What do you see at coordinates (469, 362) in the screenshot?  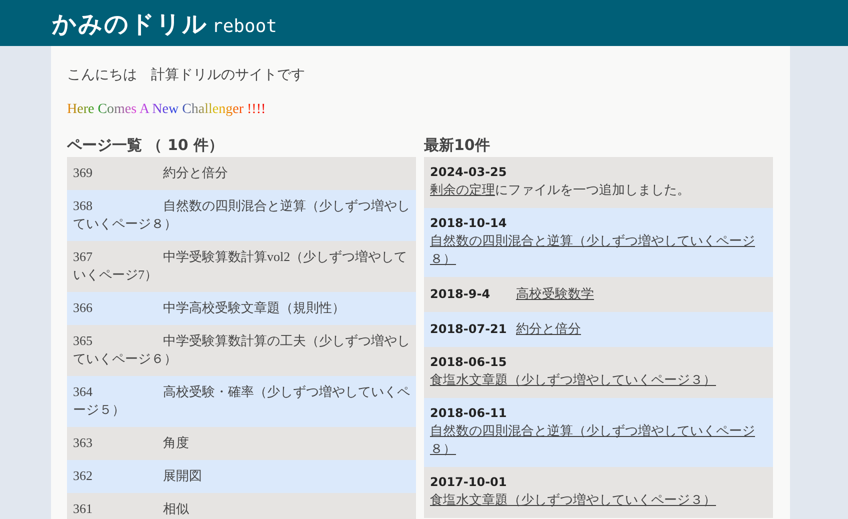 I see `news-date: 2018-06-15` at bounding box center [469, 362].